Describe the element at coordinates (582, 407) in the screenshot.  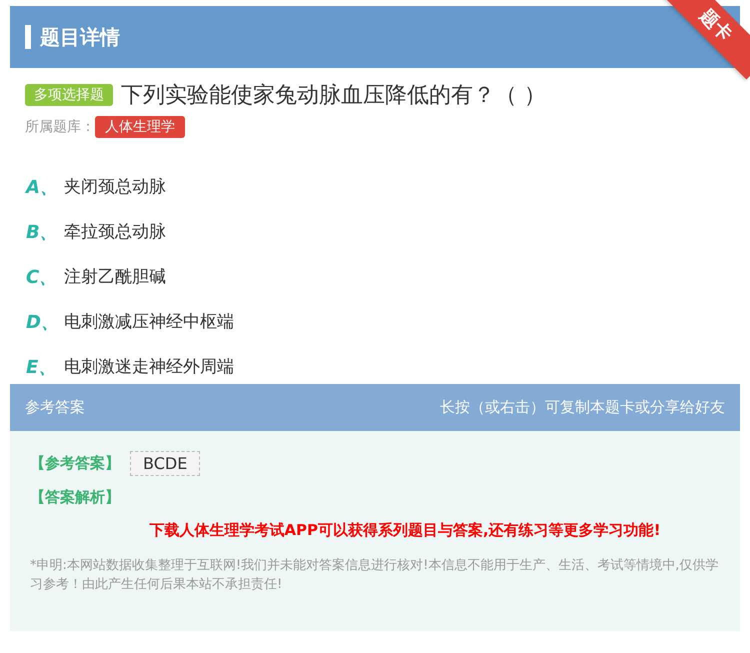
I see `share-hint: 长按（或右击）可复制本题卡或分享给好友` at that location.